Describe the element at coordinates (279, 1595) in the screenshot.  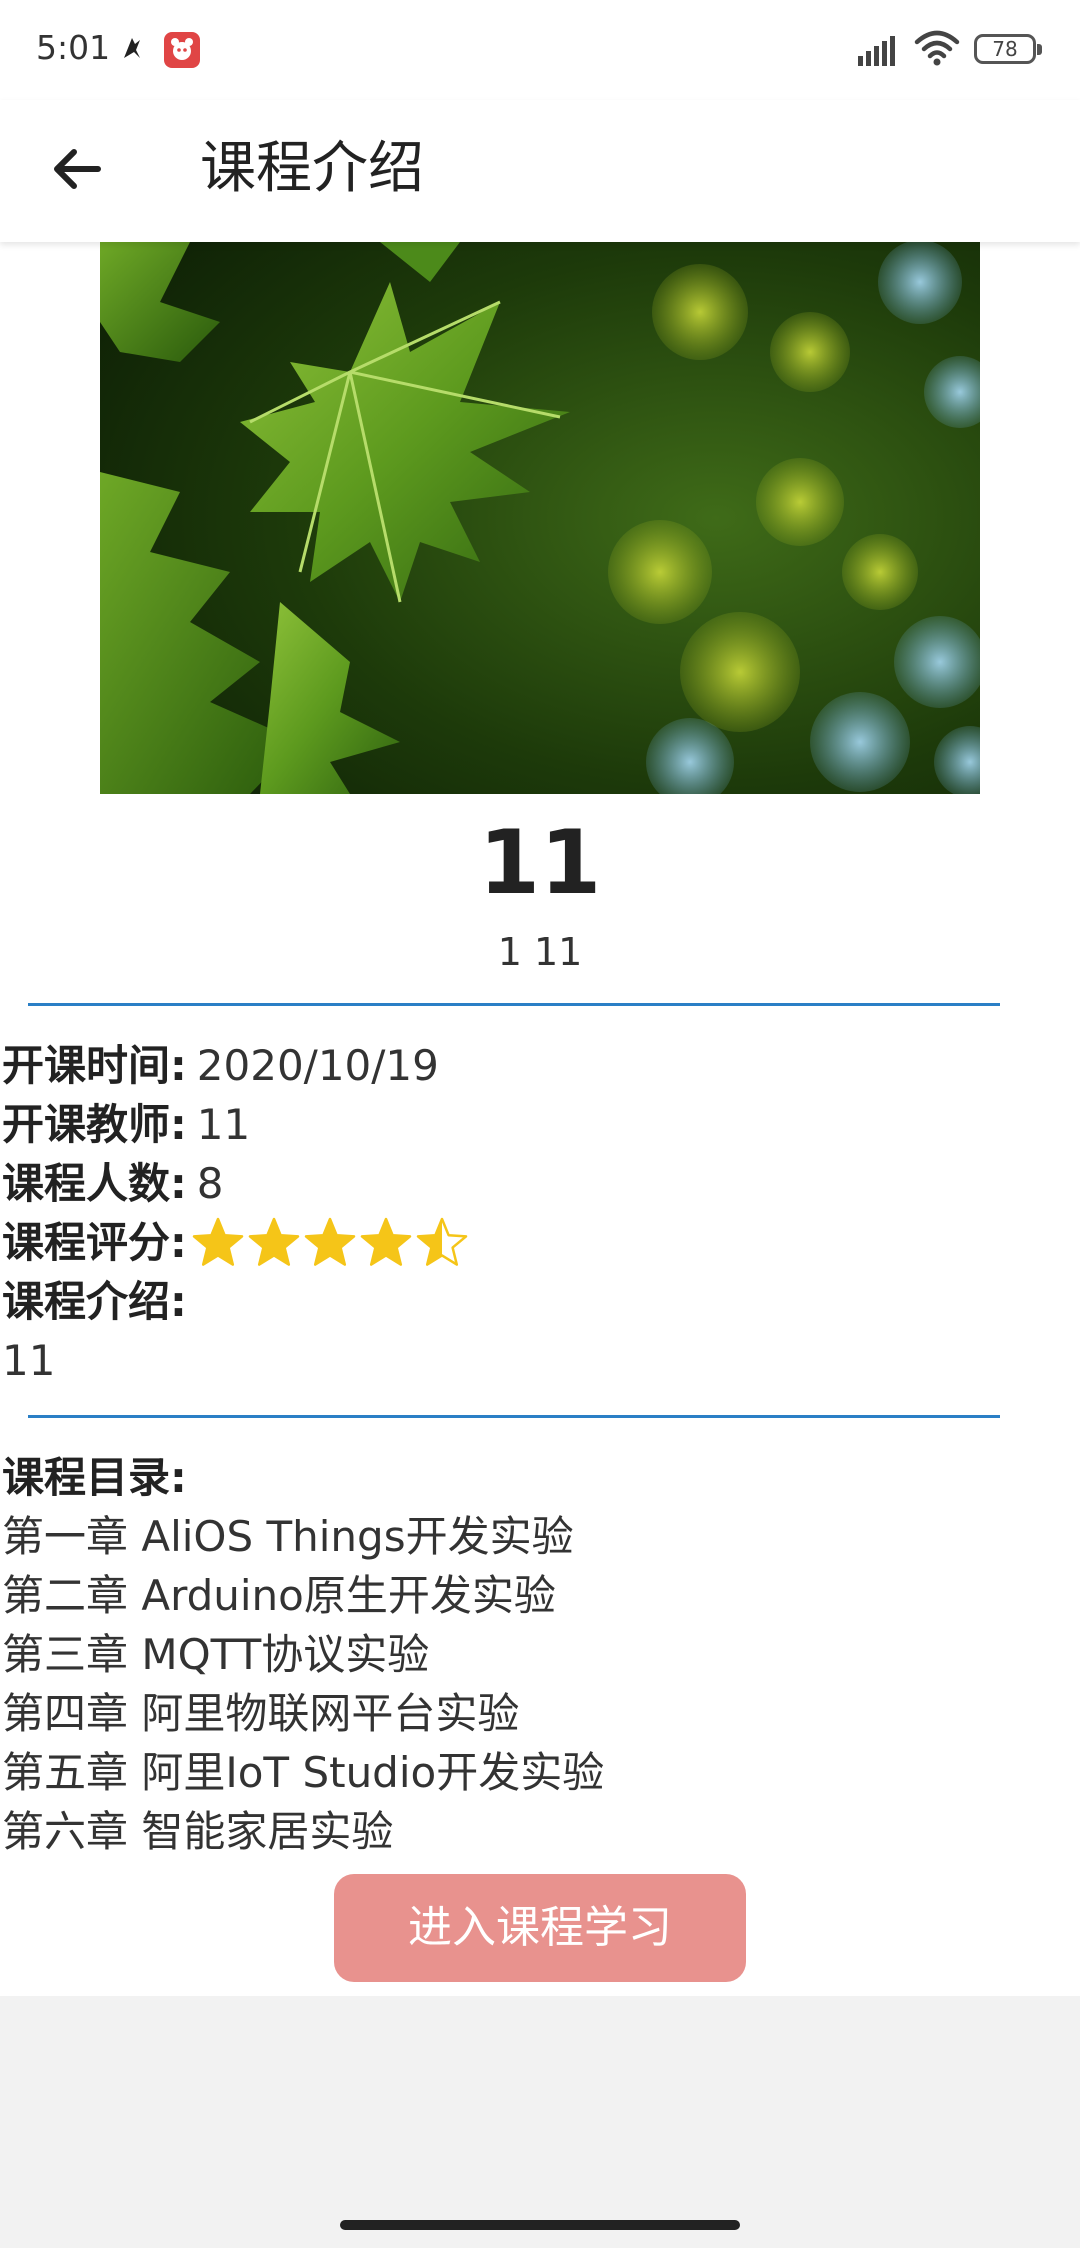
I see `chapter-item: 第二章 Arduino原生开发实验` at that location.